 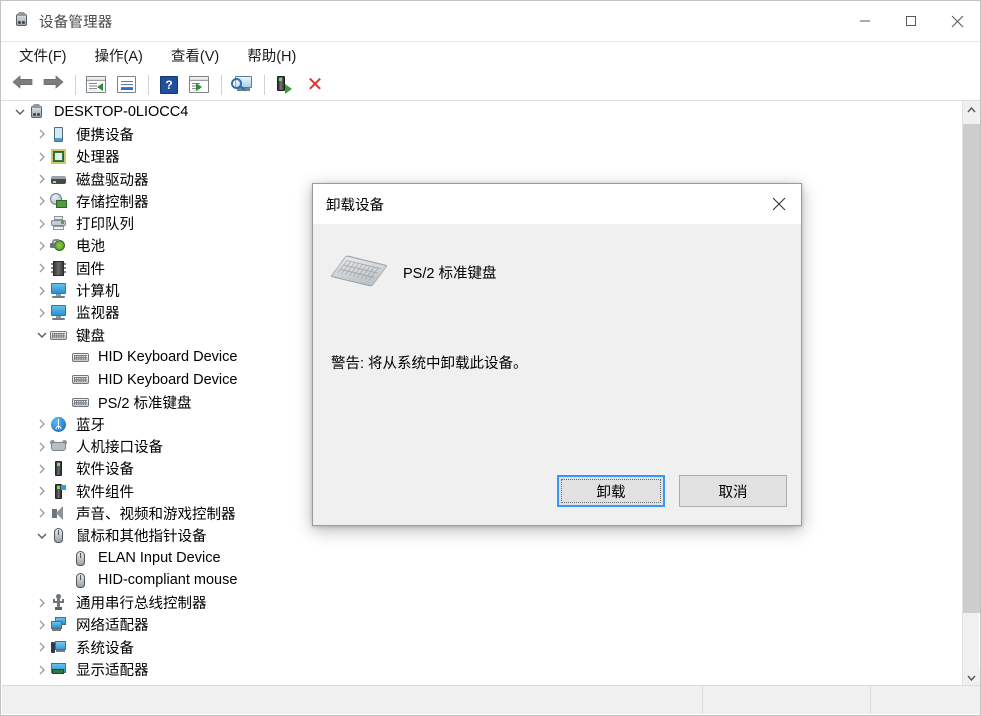 I want to click on back-button, so click(x=23, y=85).